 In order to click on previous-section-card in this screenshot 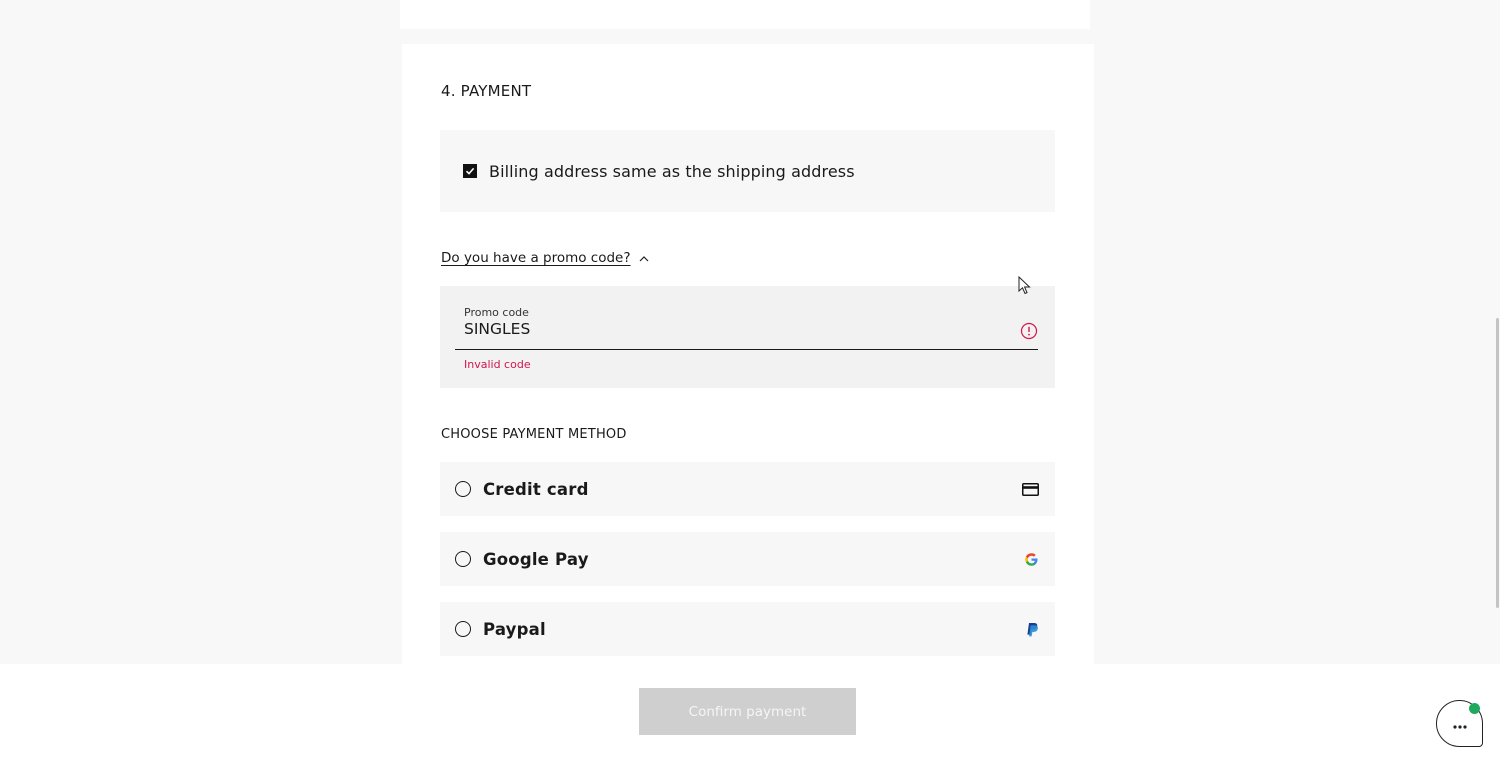, I will do `click(745, 14)`.